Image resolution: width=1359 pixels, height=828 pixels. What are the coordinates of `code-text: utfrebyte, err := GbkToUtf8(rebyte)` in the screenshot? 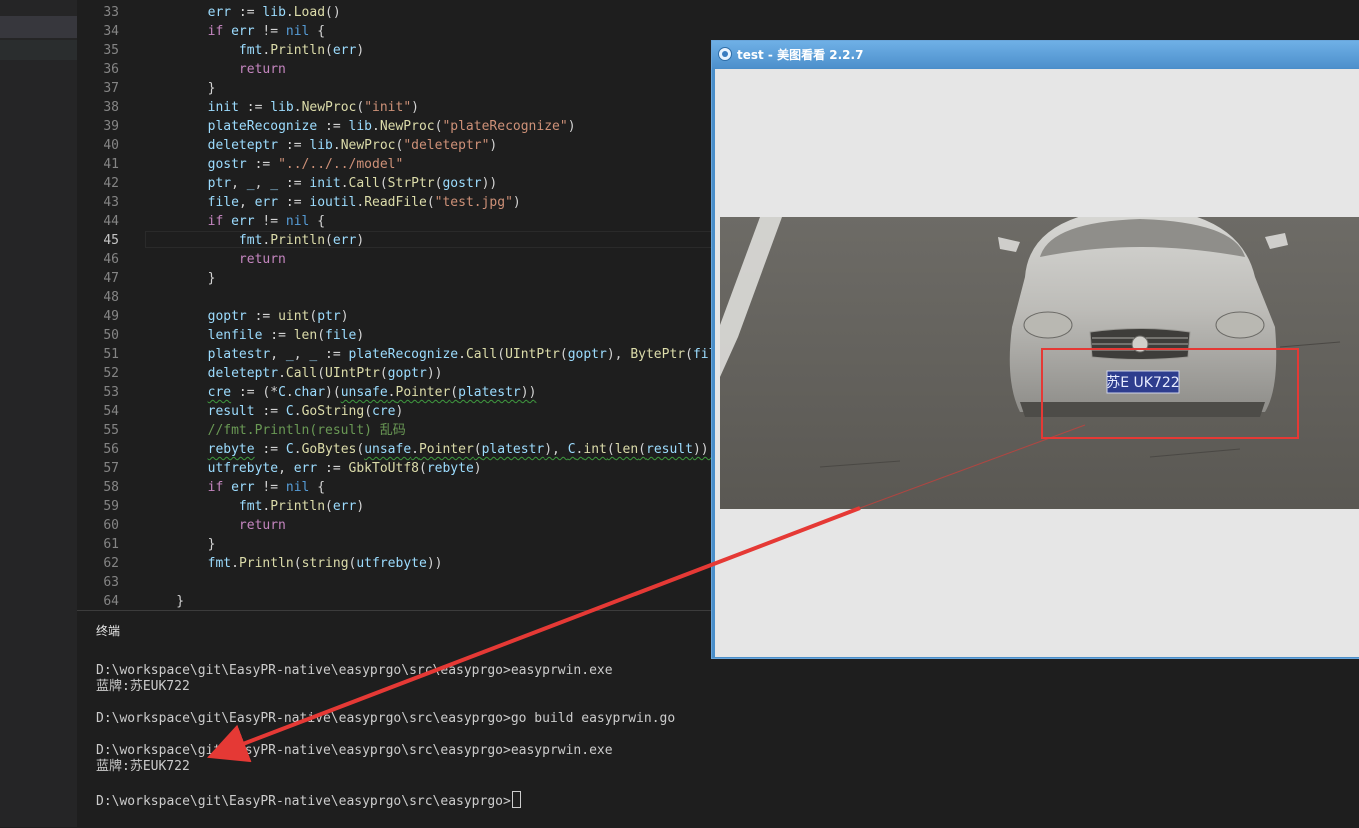 It's located at (313, 468).